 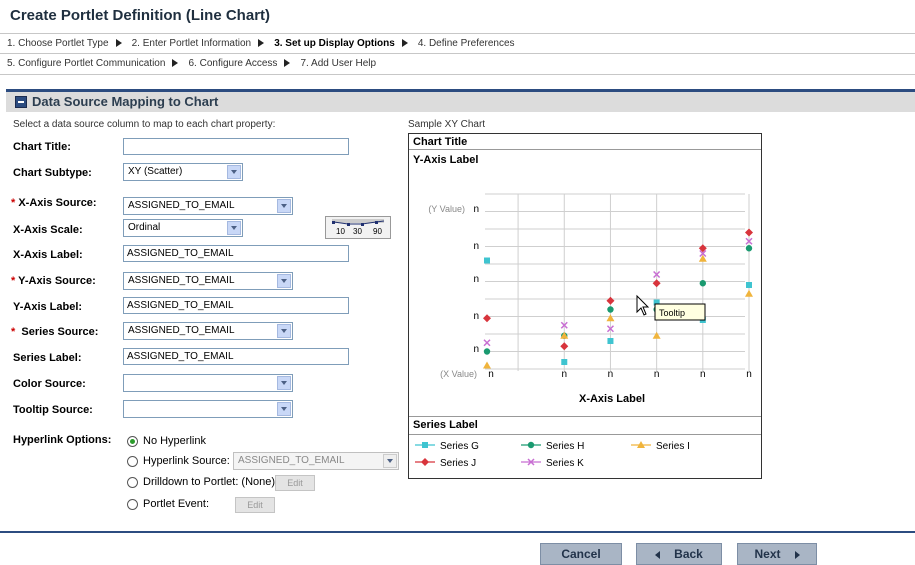 I want to click on legend-title: Series Label, so click(x=445, y=425).